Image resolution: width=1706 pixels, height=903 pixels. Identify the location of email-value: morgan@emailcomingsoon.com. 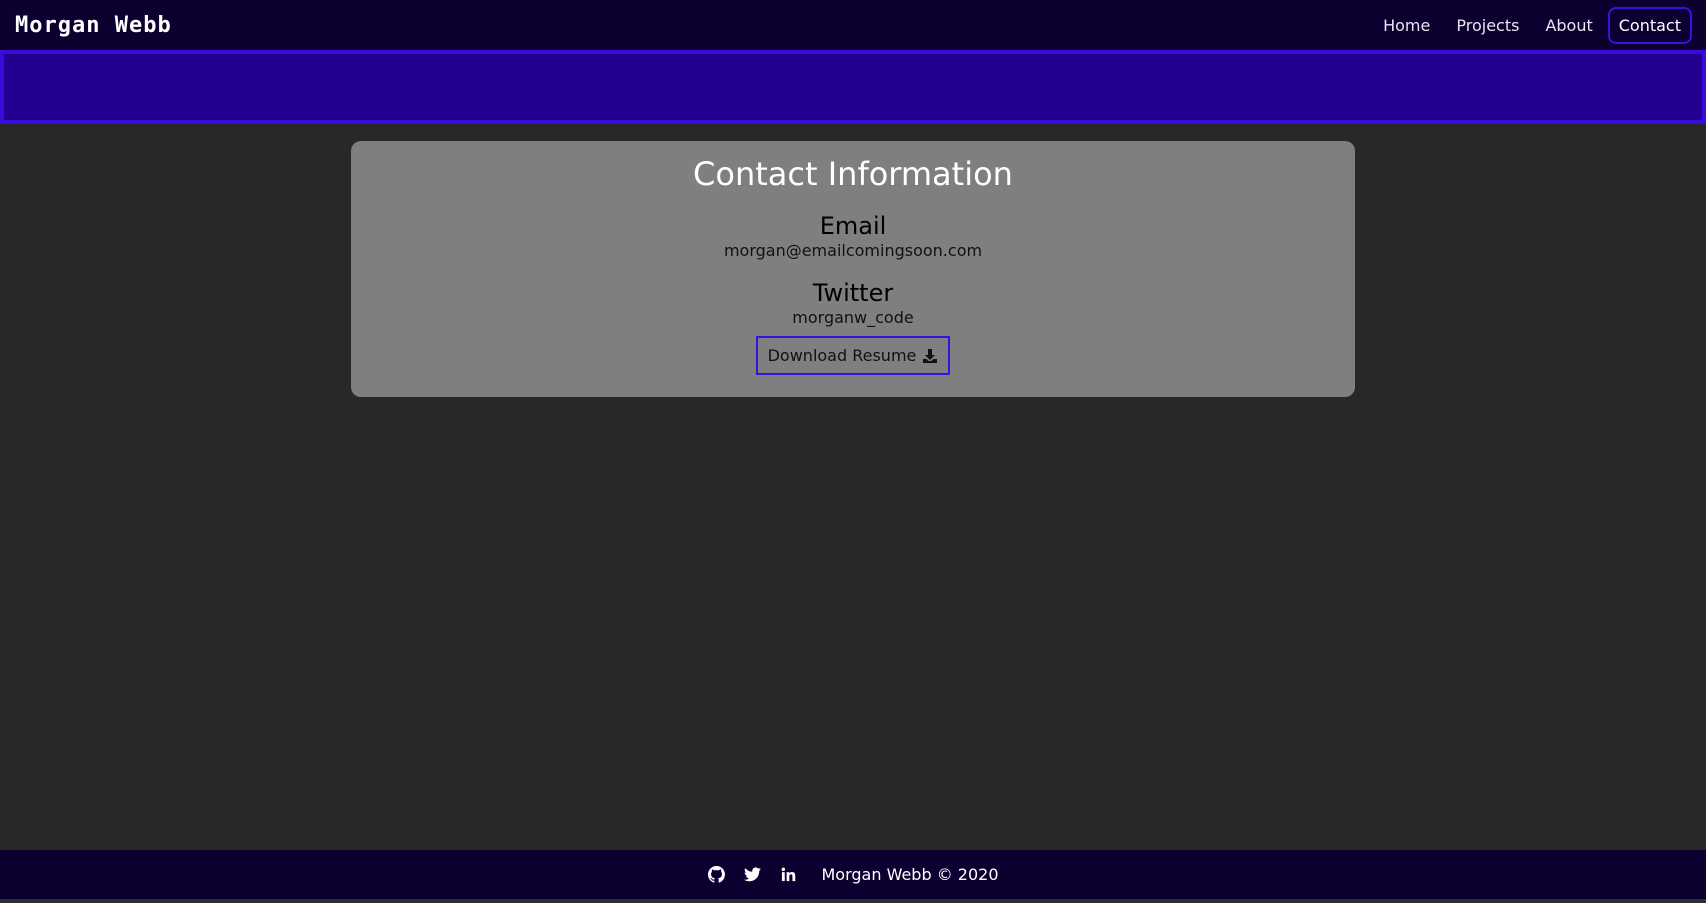
(853, 250).